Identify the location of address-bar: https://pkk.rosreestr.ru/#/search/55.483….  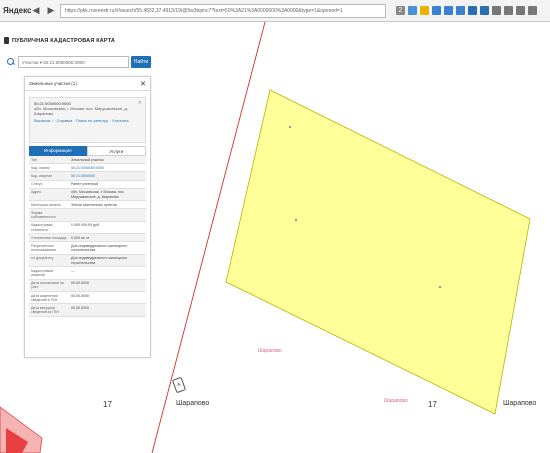
(223, 10).